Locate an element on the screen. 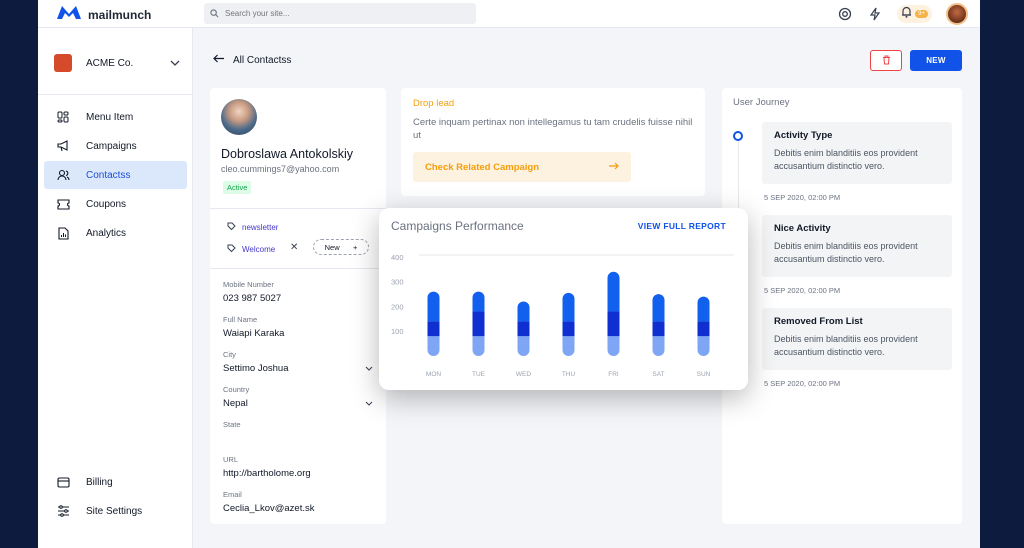 This screenshot has height=548, width=1024. check-related-campaign-button: Check Related Campaign is located at coordinates (522, 167).